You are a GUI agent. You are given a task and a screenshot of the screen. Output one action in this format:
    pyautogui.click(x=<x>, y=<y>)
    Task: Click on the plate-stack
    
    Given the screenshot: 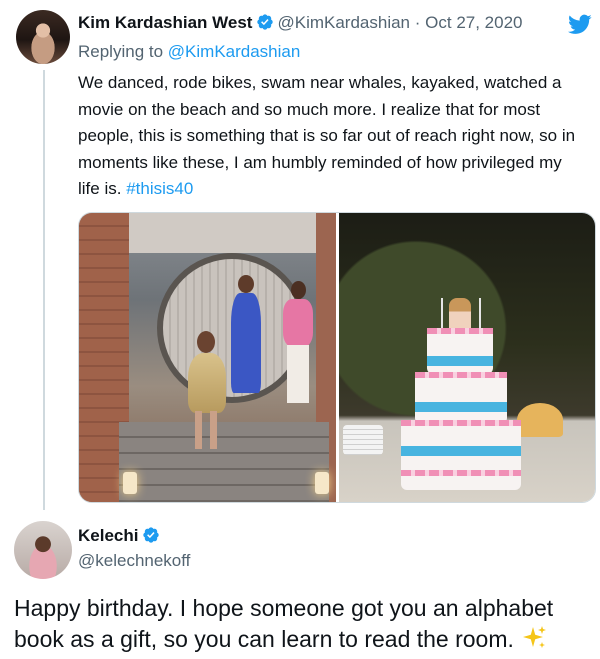 What is the action you would take?
    pyautogui.click(x=362, y=440)
    